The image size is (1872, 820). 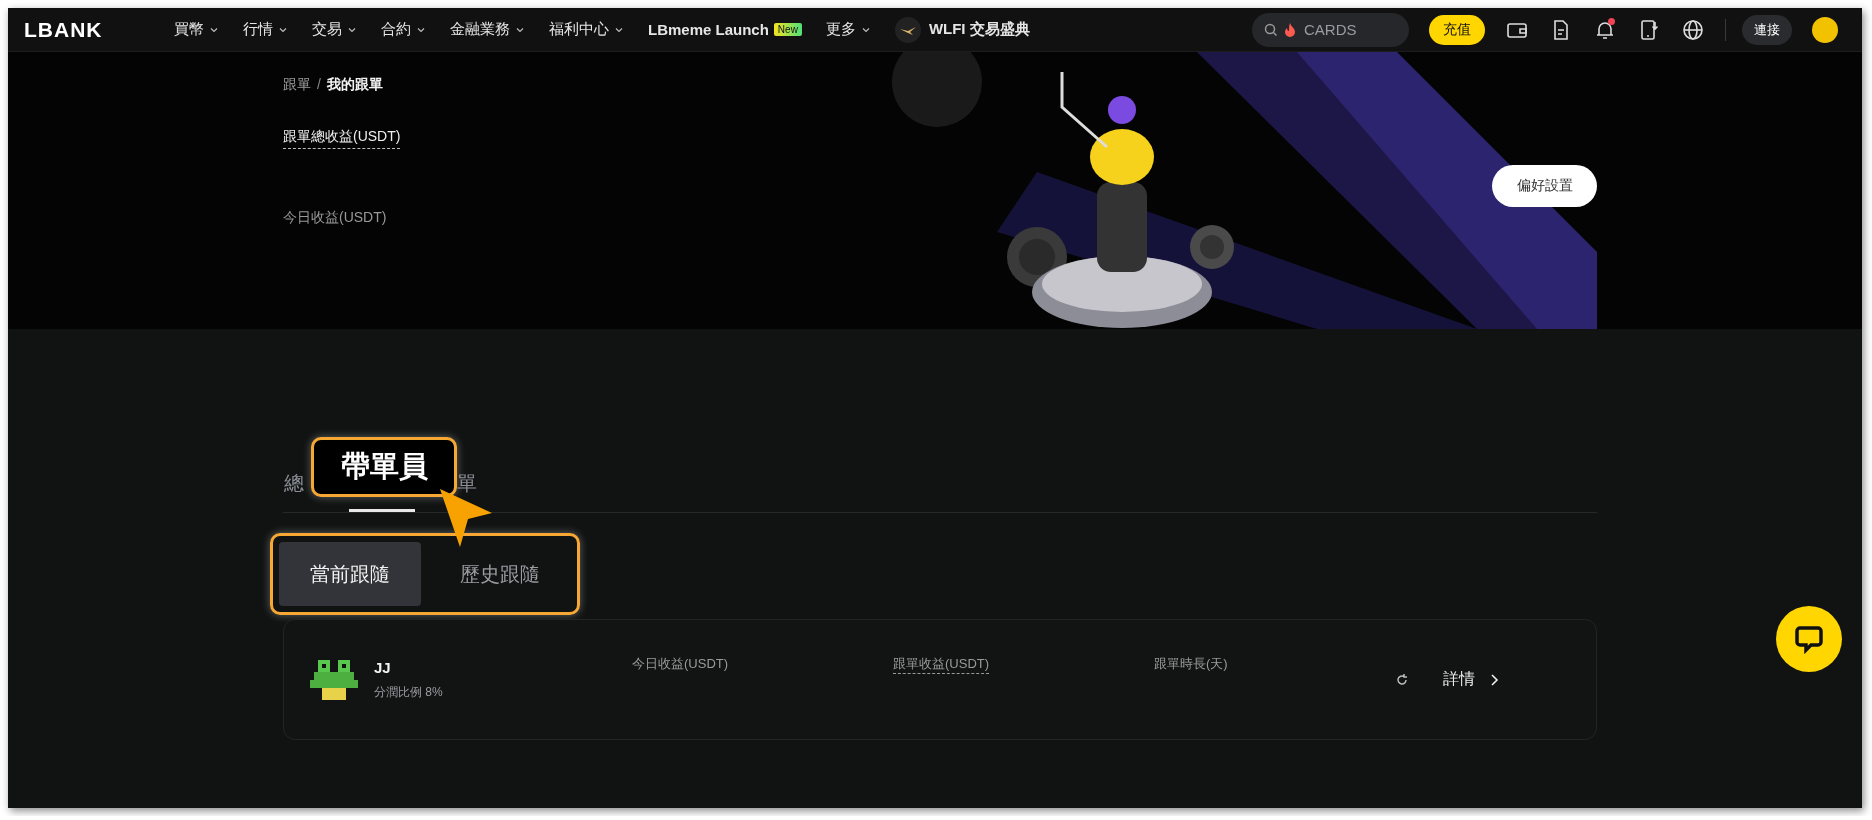 What do you see at coordinates (297, 85) in the screenshot?
I see `breadcrumb-item: 跟單` at bounding box center [297, 85].